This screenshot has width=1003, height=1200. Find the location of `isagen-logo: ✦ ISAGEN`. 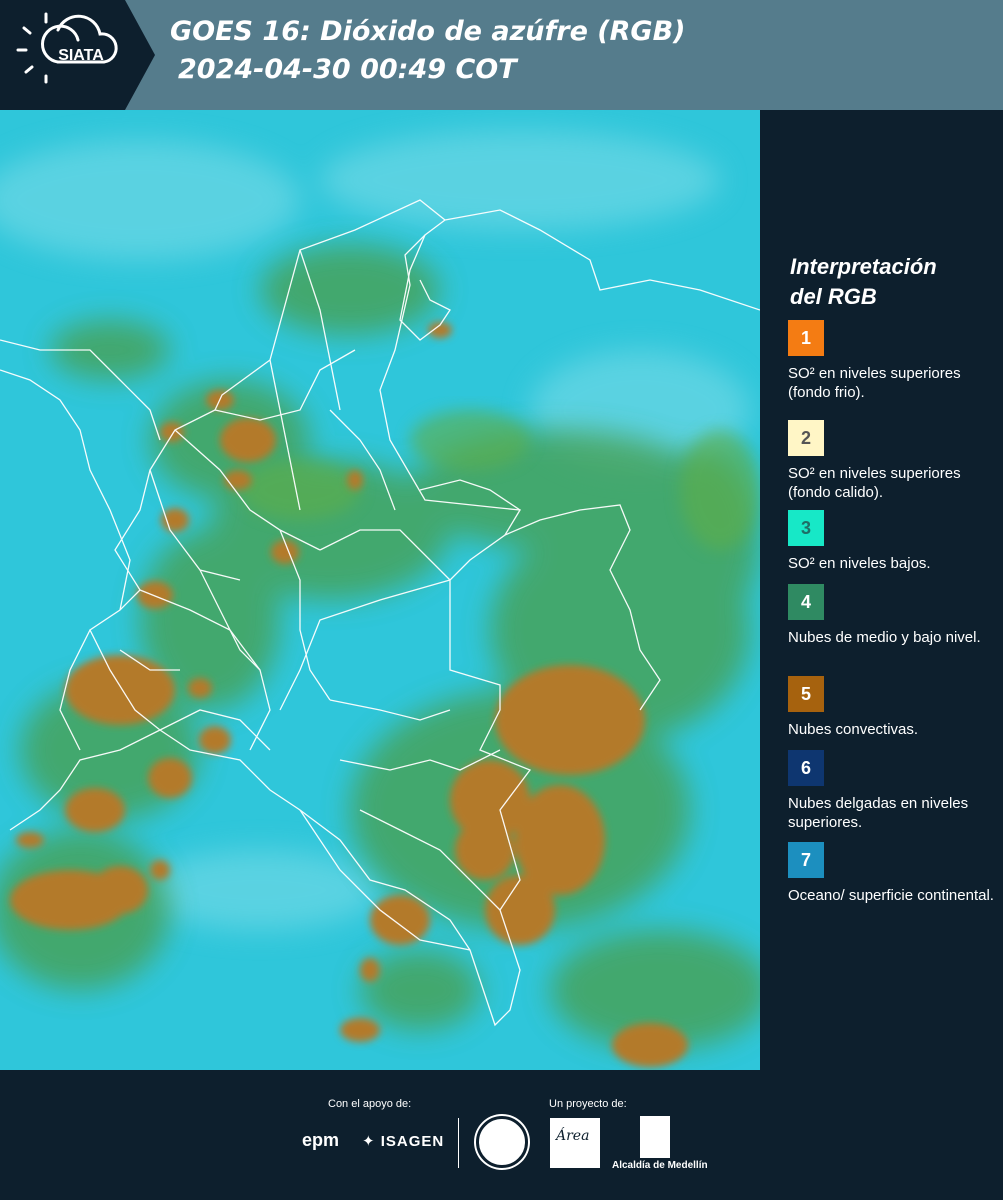

isagen-logo: ✦ ISAGEN is located at coordinates (403, 1141).